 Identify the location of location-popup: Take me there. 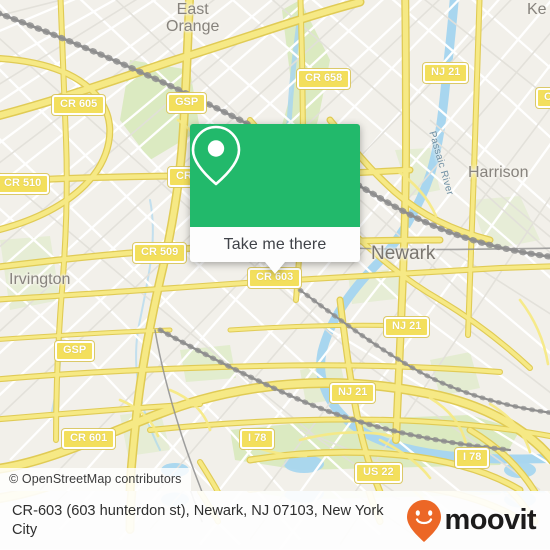
(275, 199).